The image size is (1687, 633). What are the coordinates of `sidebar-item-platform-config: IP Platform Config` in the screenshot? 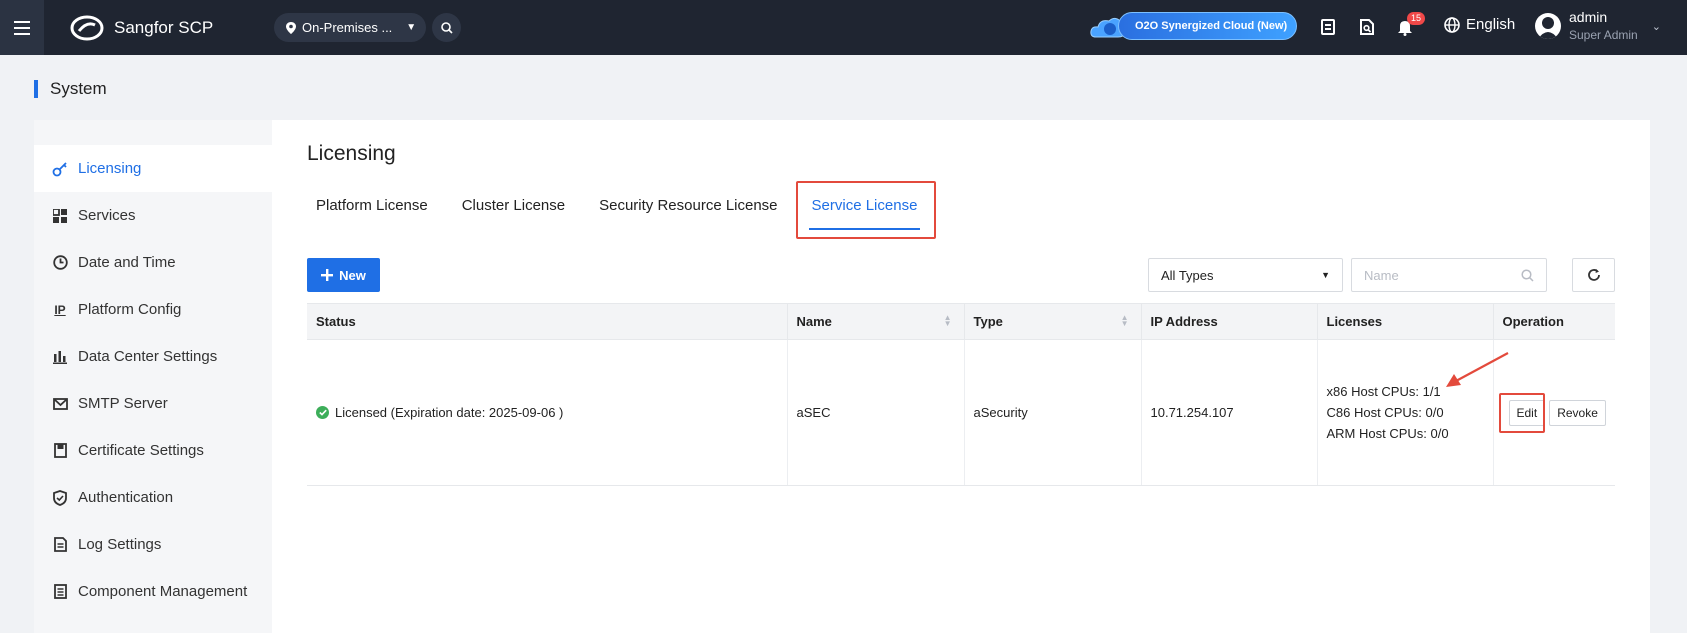 It's located at (153, 309).